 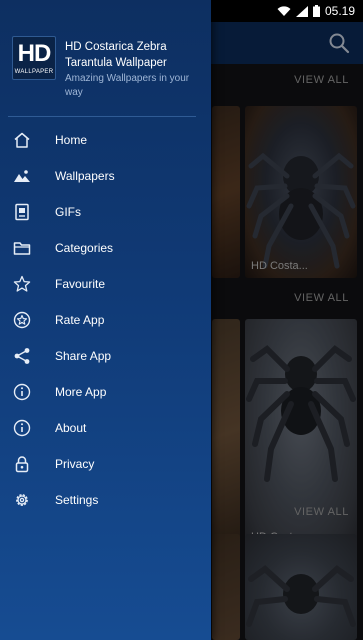 I want to click on menu-label: Wallpapers, so click(x=85, y=176).